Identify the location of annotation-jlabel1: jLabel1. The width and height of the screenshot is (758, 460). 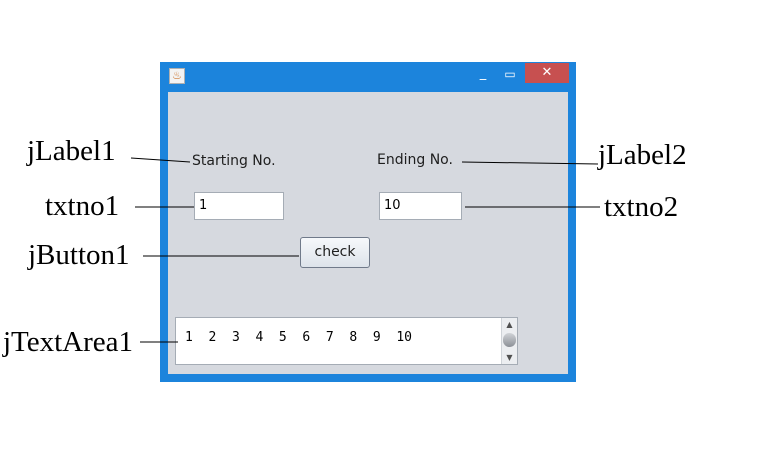
(71, 151).